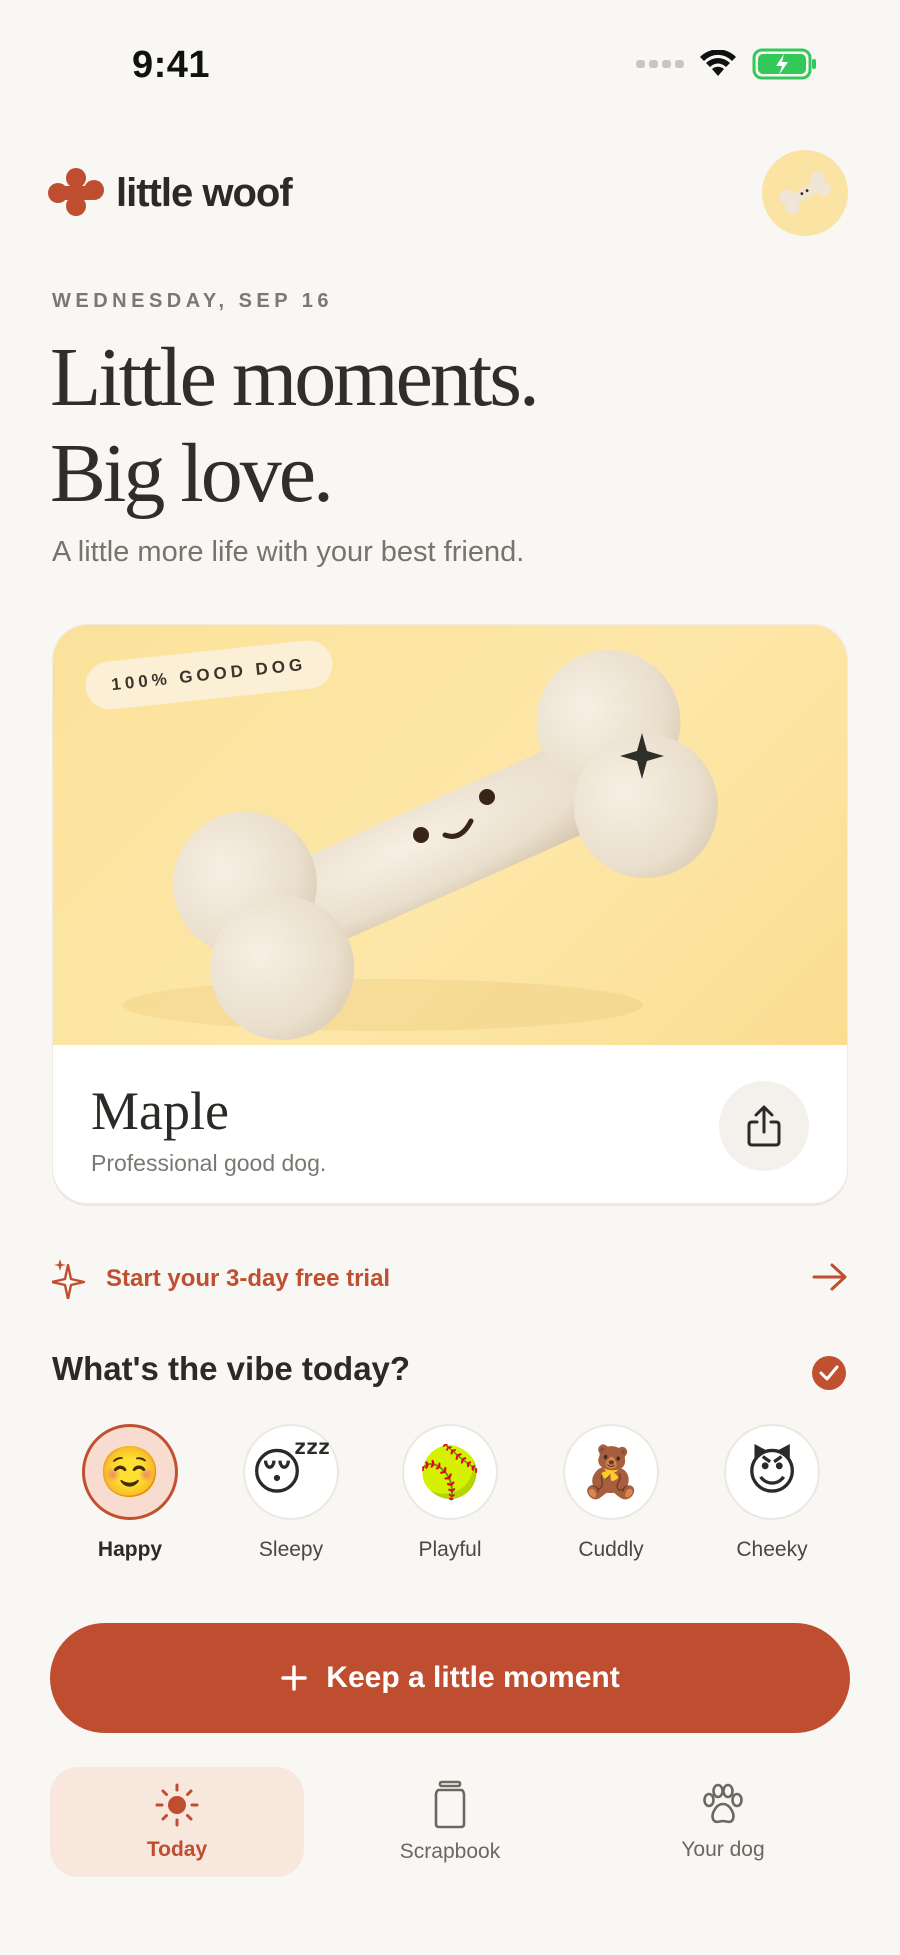  Describe the element at coordinates (829, 1277) in the screenshot. I see `arrow-right-icon` at that location.